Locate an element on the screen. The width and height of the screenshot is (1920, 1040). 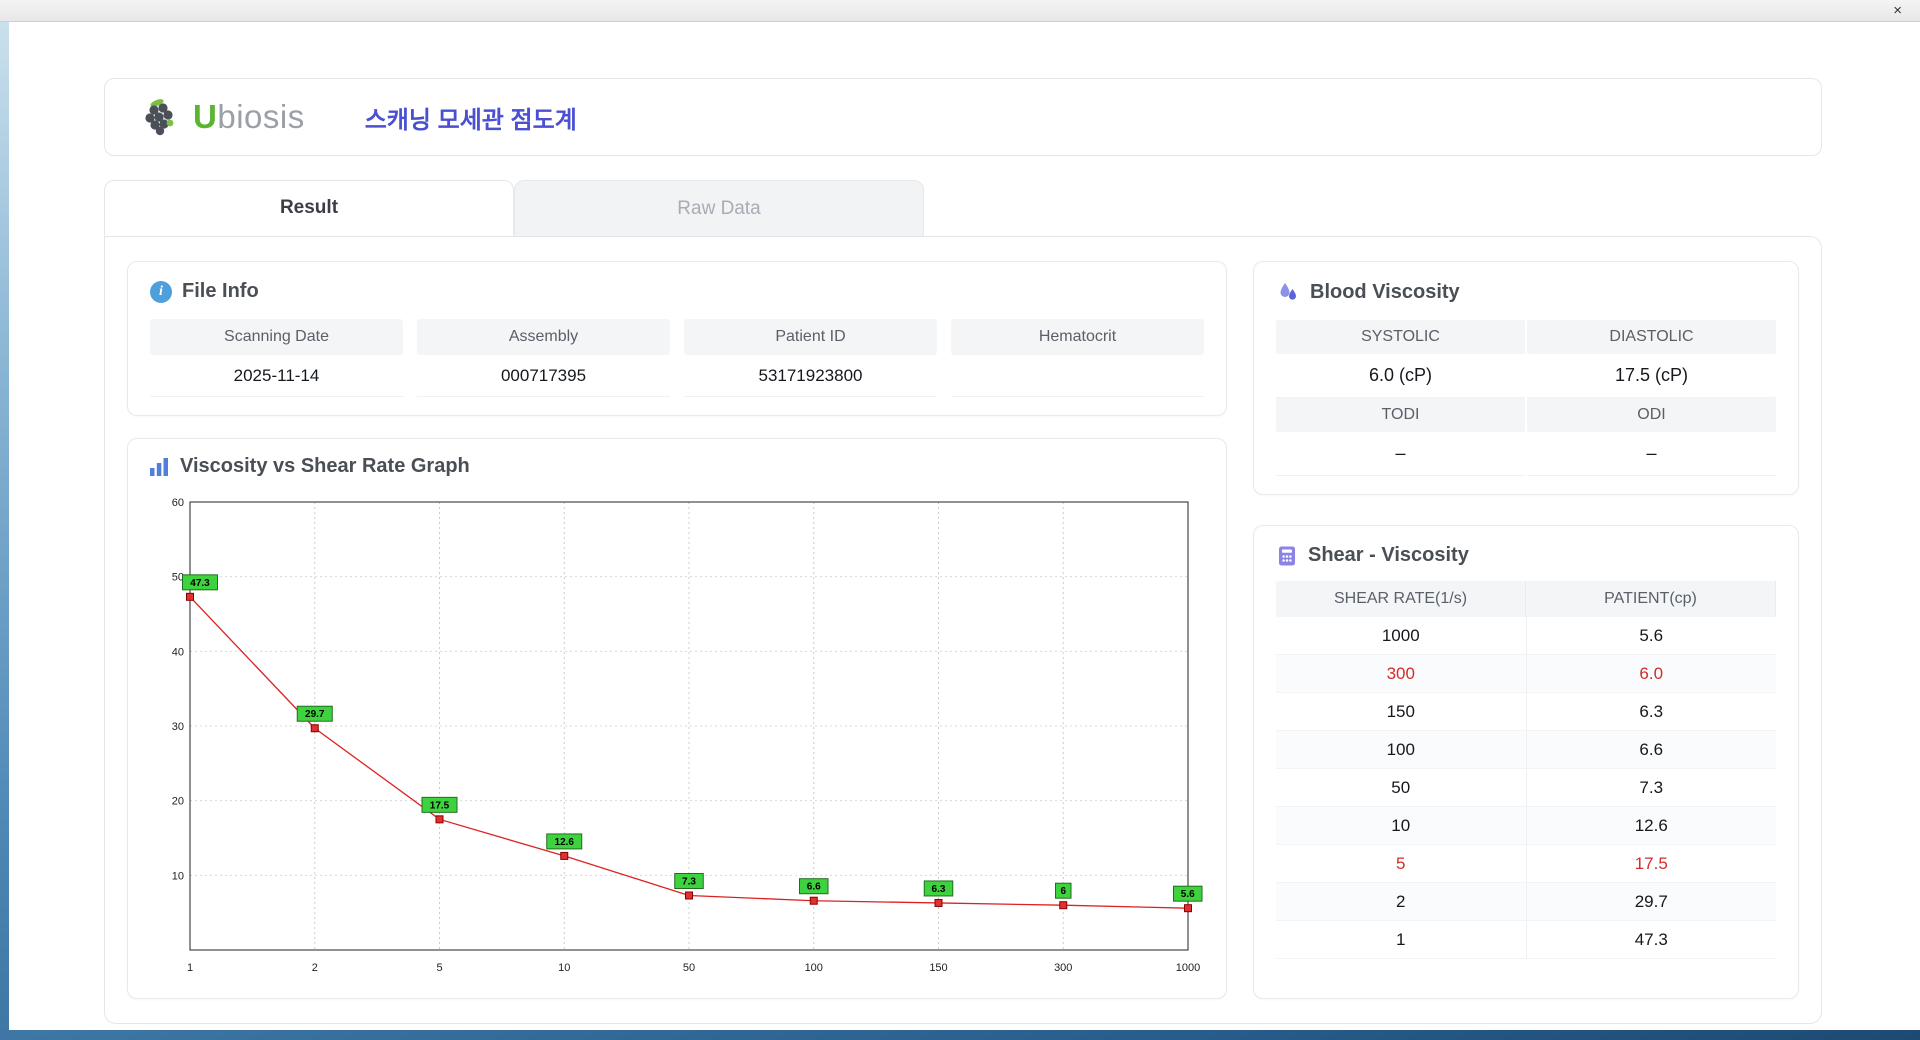
tab-raw-data: Raw Data is located at coordinates (719, 208).